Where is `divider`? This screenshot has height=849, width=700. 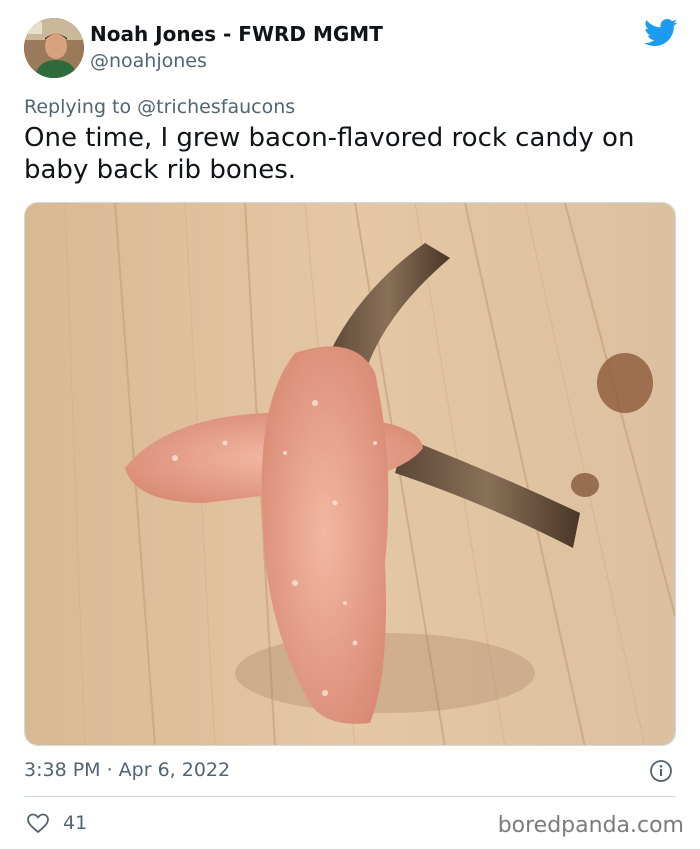 divider is located at coordinates (350, 796).